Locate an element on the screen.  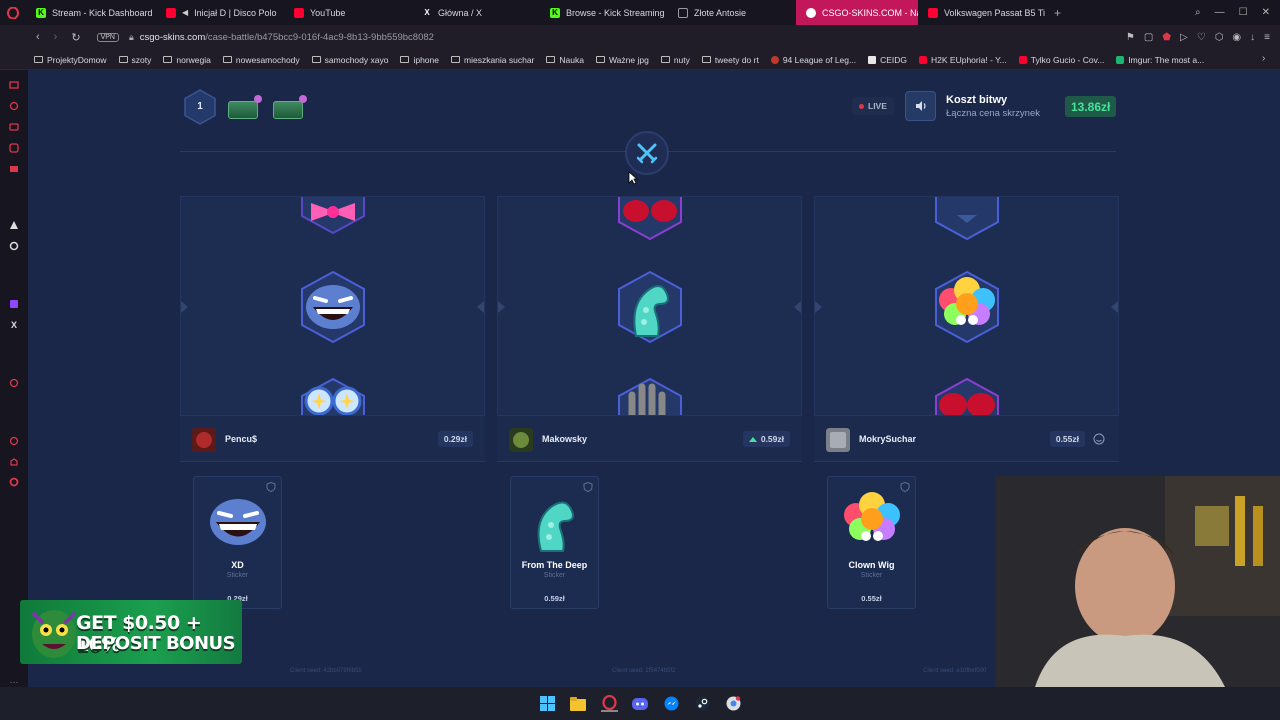
sound-toggle-button is located at coordinates (920, 106).